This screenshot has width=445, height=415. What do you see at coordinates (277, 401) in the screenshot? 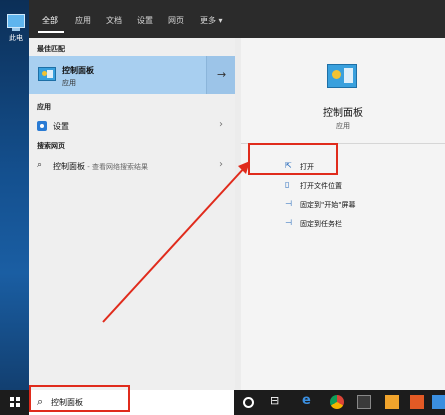
I see `task-view-icon: ⊟` at bounding box center [277, 401].